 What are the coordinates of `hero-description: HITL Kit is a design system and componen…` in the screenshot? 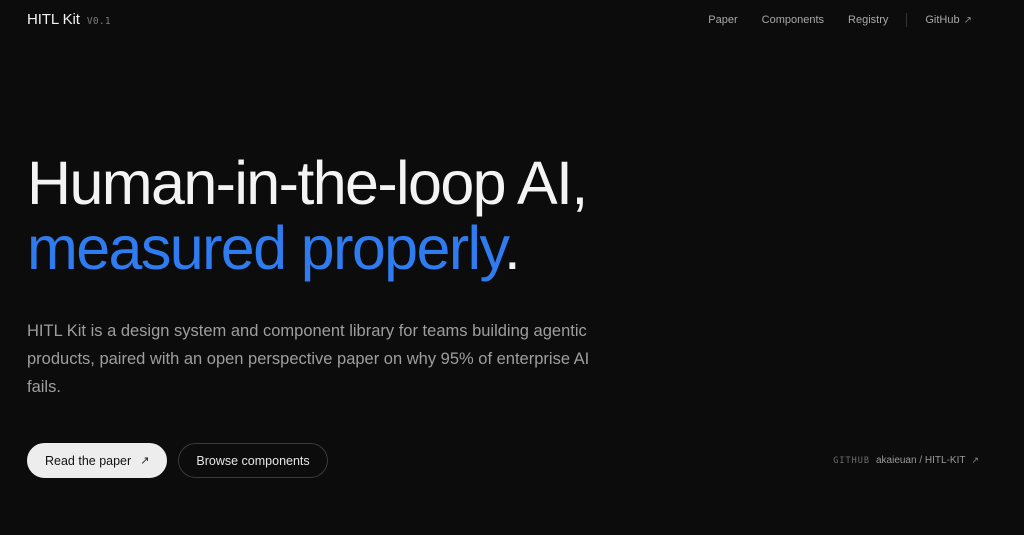 It's located at (308, 359).